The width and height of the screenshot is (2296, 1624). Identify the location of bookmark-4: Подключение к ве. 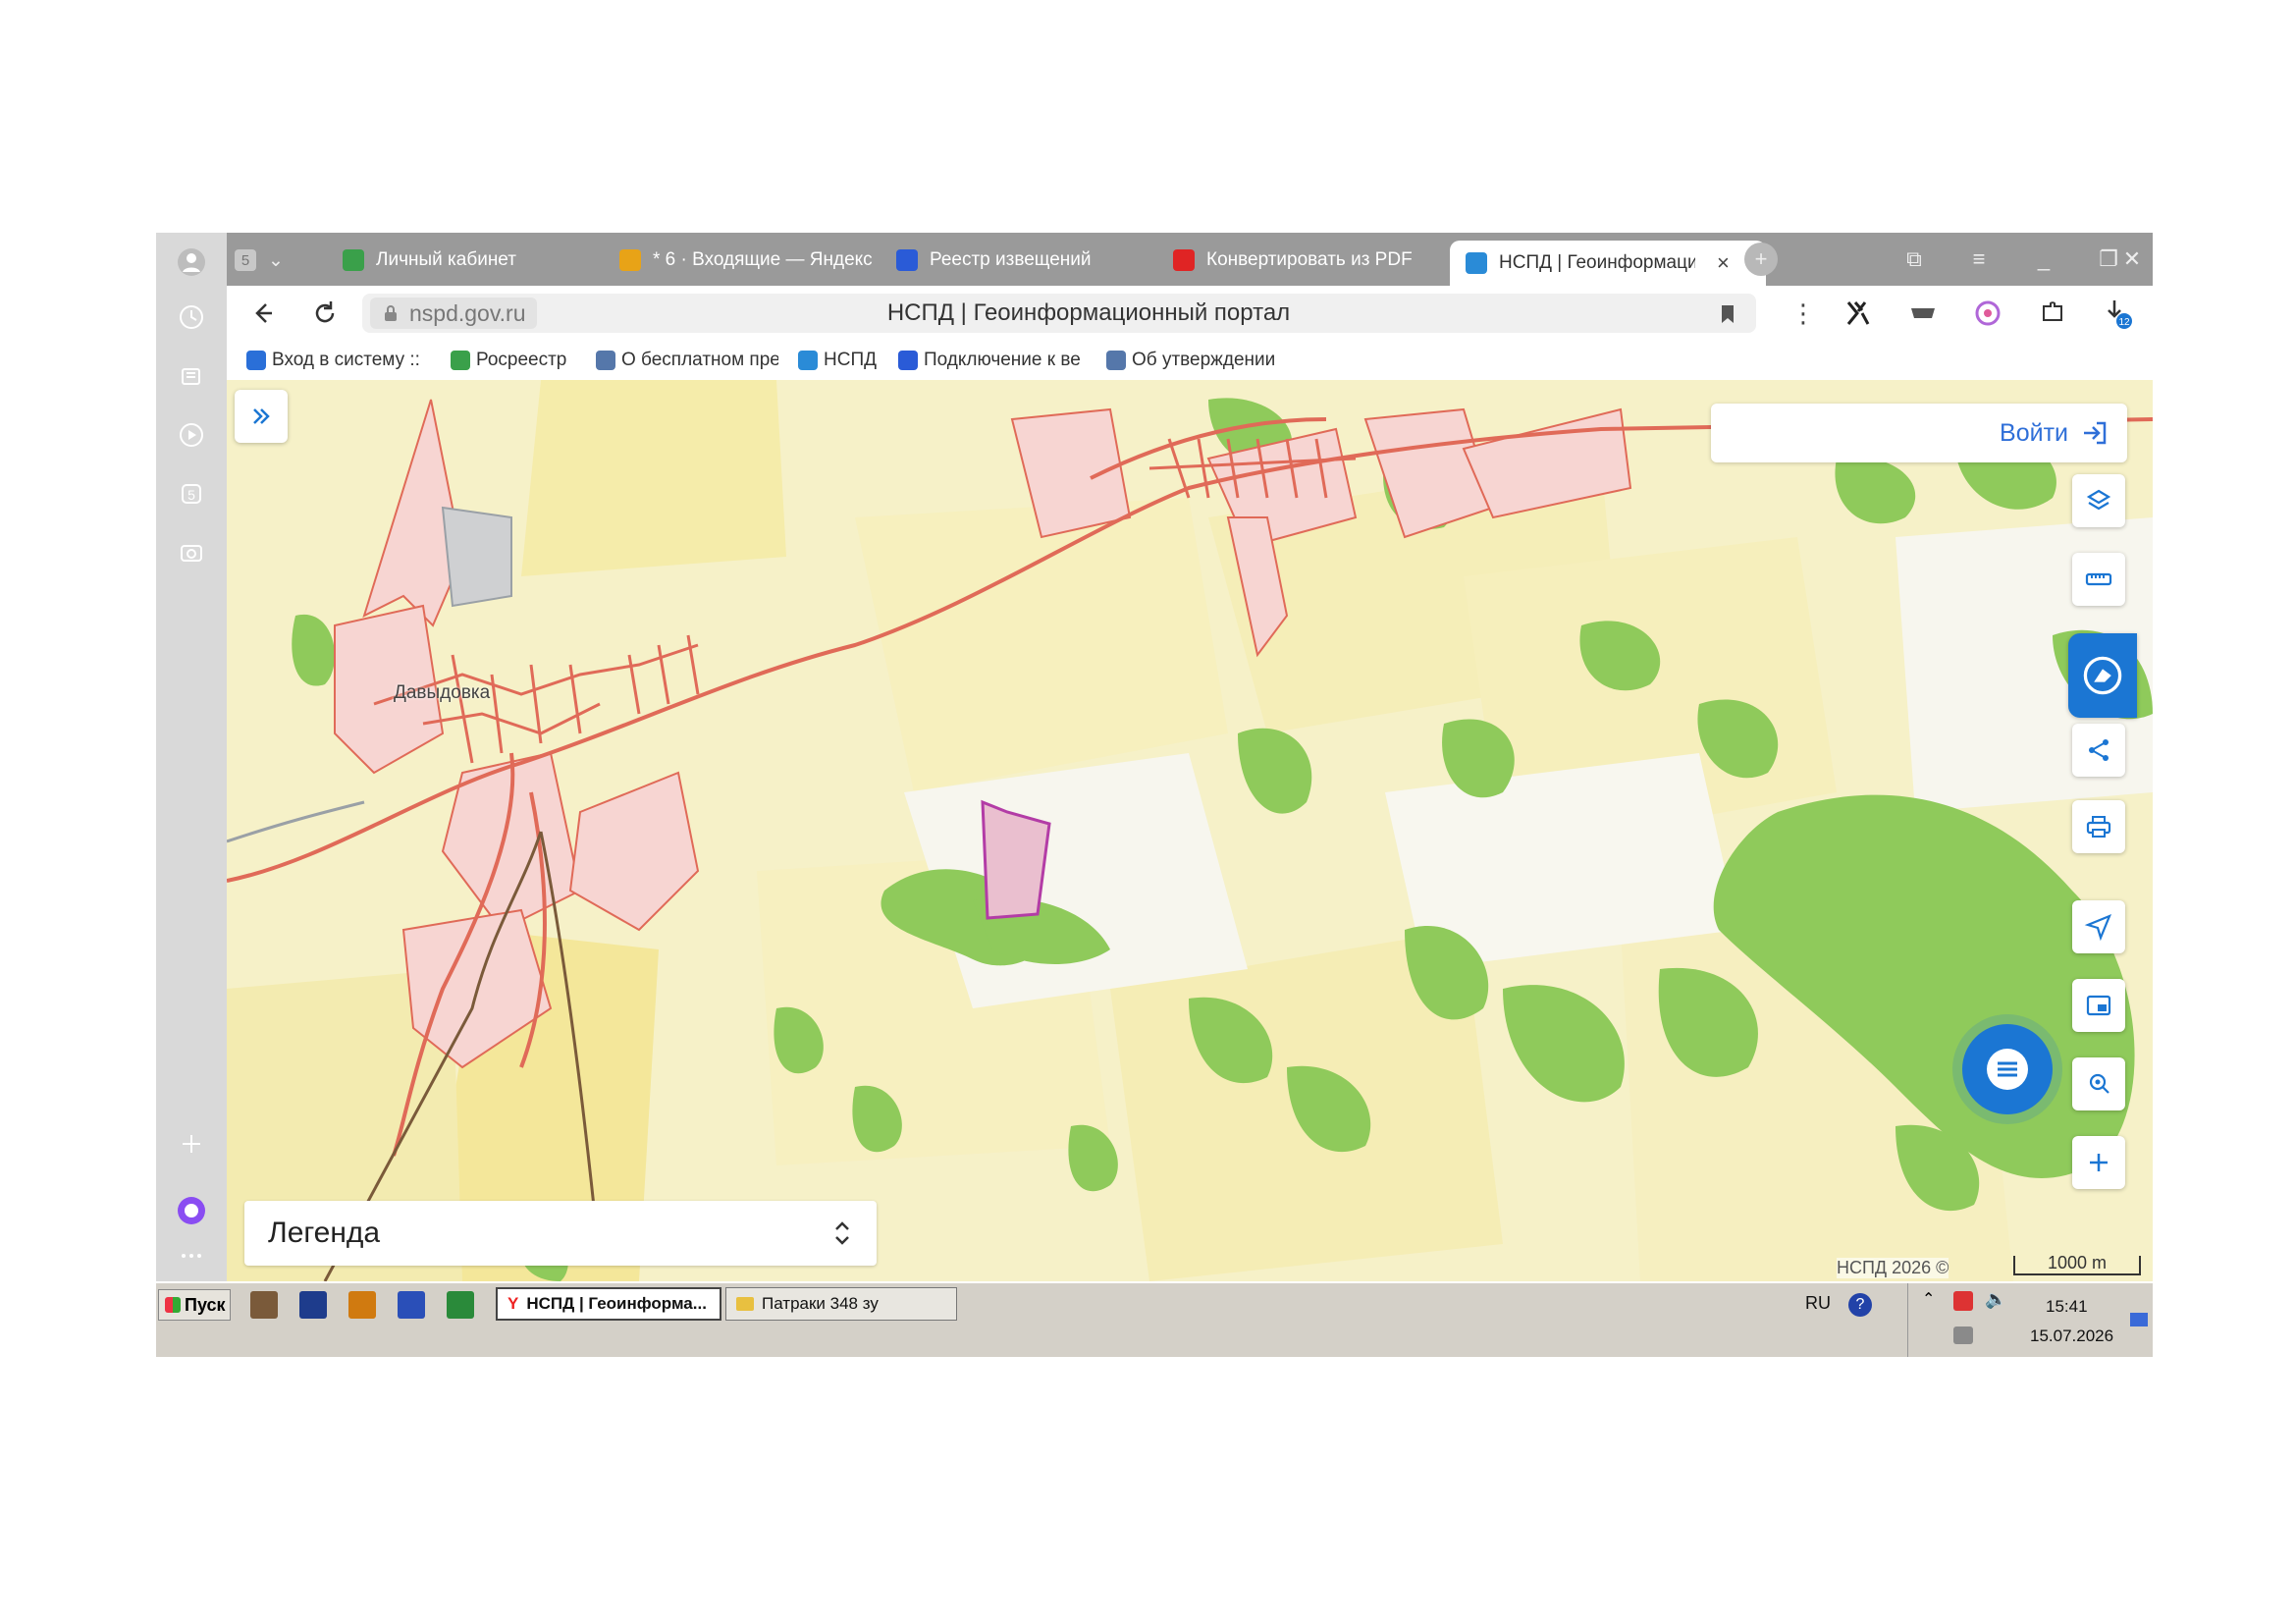
(995, 360).